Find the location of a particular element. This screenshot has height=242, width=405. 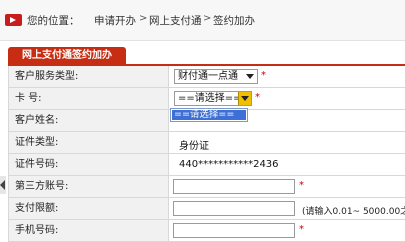

form-row-mobile: 手机号码: * is located at coordinates (207, 231).